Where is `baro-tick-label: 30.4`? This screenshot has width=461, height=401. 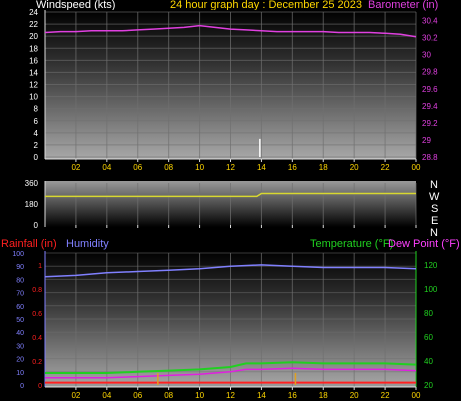
baro-tick-label: 30.4 is located at coordinates (430, 21).